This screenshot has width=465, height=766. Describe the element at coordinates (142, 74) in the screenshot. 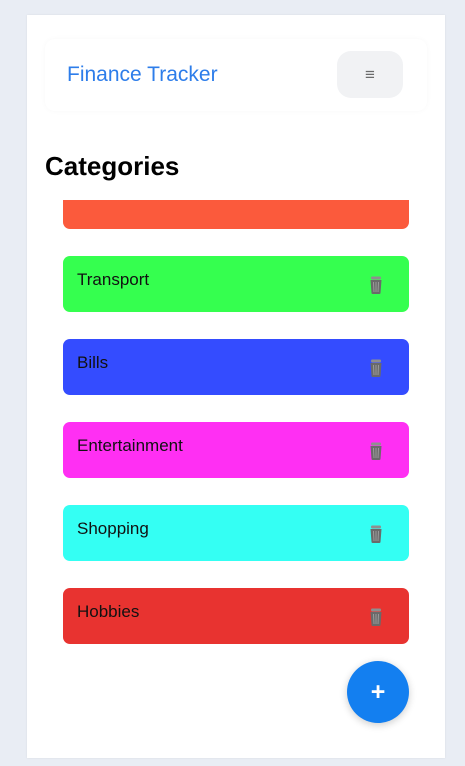

I see `app-title: Finance Tracker` at that location.